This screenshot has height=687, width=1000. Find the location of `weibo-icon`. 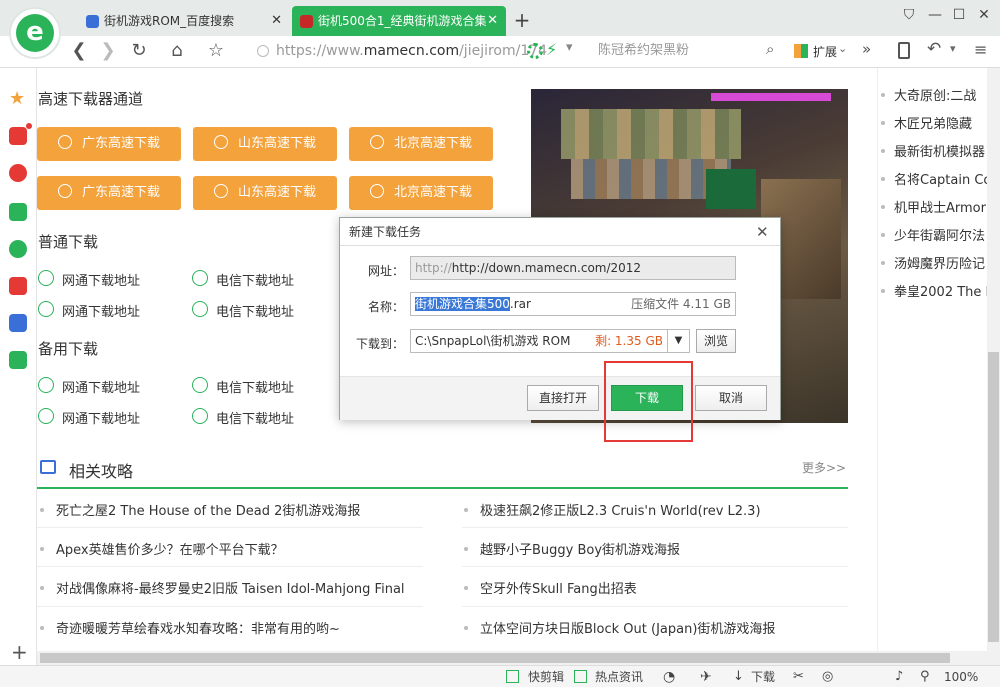

weibo-icon is located at coordinates (18, 173).